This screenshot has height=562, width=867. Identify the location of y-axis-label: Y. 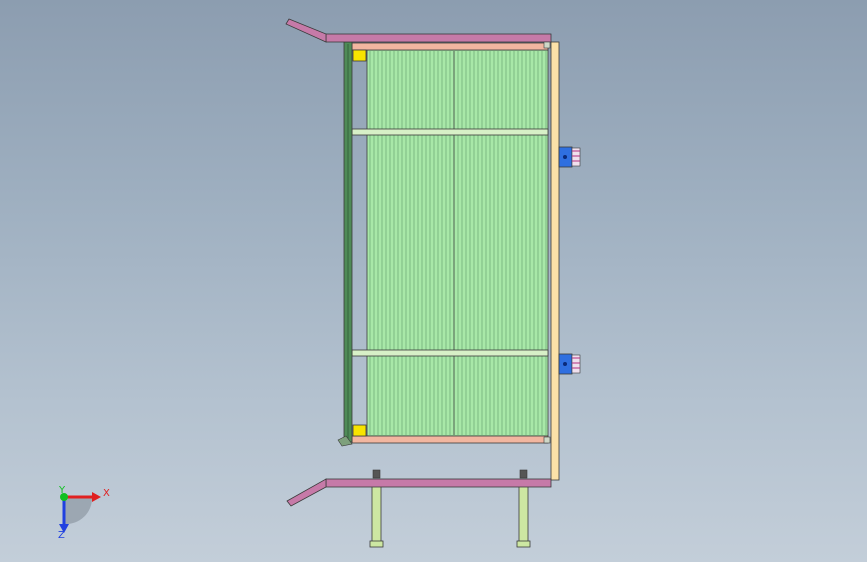
(62, 490).